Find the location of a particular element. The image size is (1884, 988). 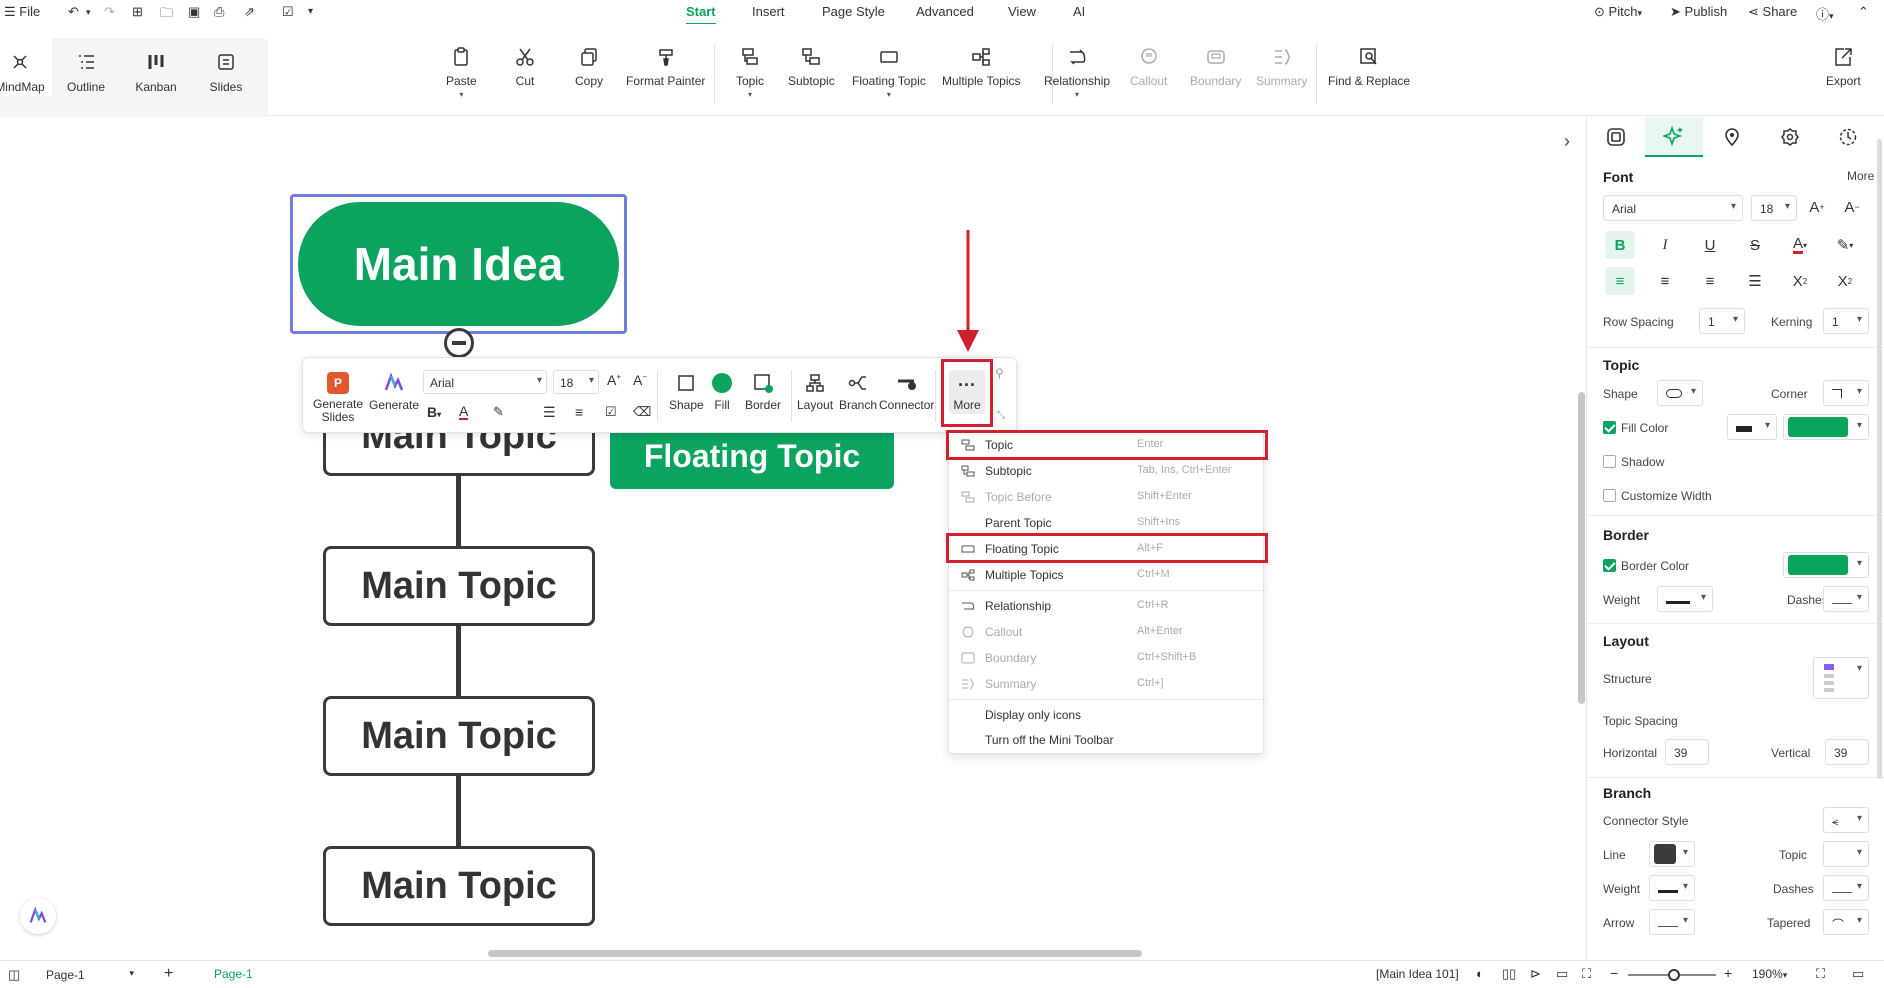

tab-view: View is located at coordinates (1022, 11).